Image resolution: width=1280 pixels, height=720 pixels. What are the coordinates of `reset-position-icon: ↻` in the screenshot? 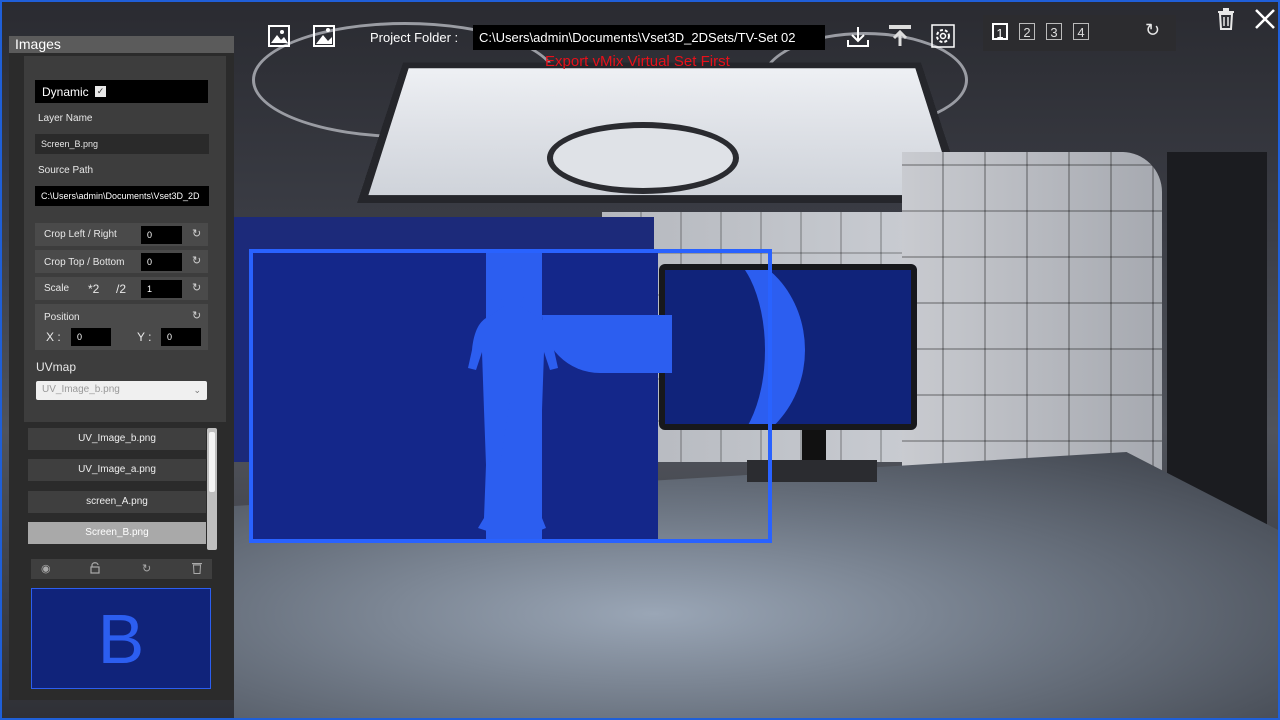 It's located at (196, 315).